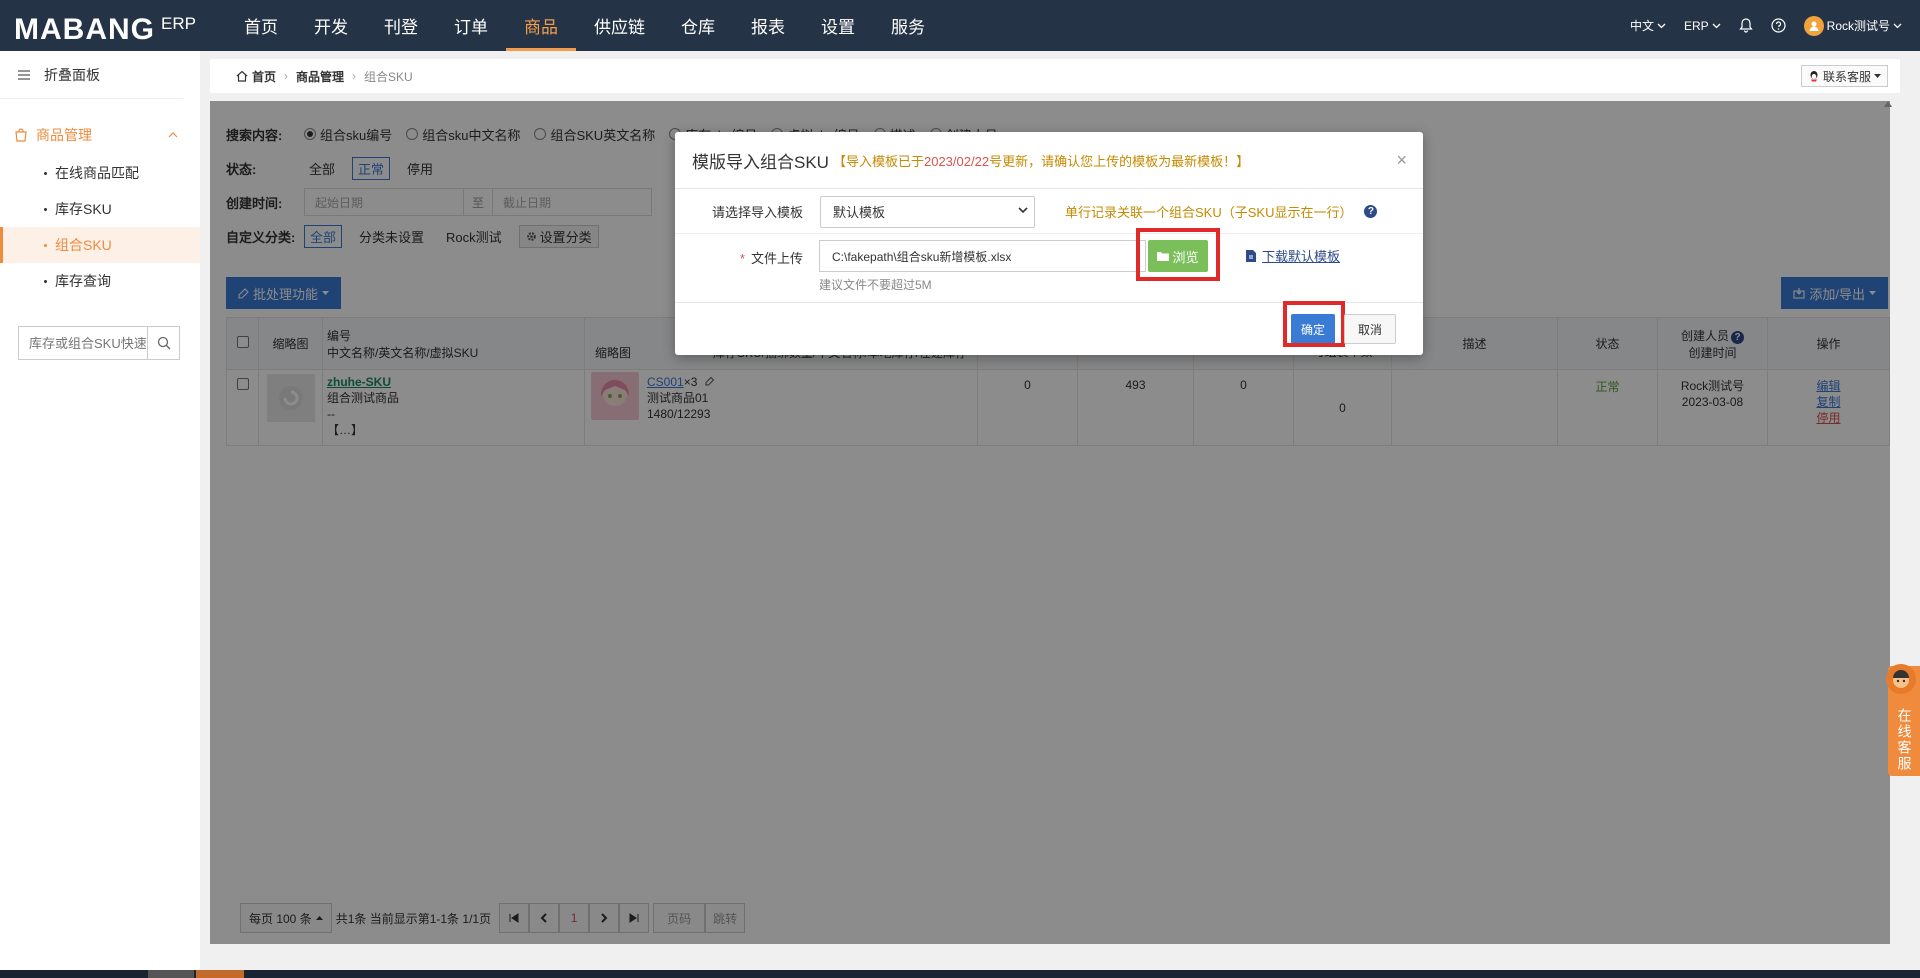 This screenshot has height=978, width=1920. Describe the element at coordinates (83, 281) in the screenshot. I see `sidebar-item-label: 库存查询` at that location.